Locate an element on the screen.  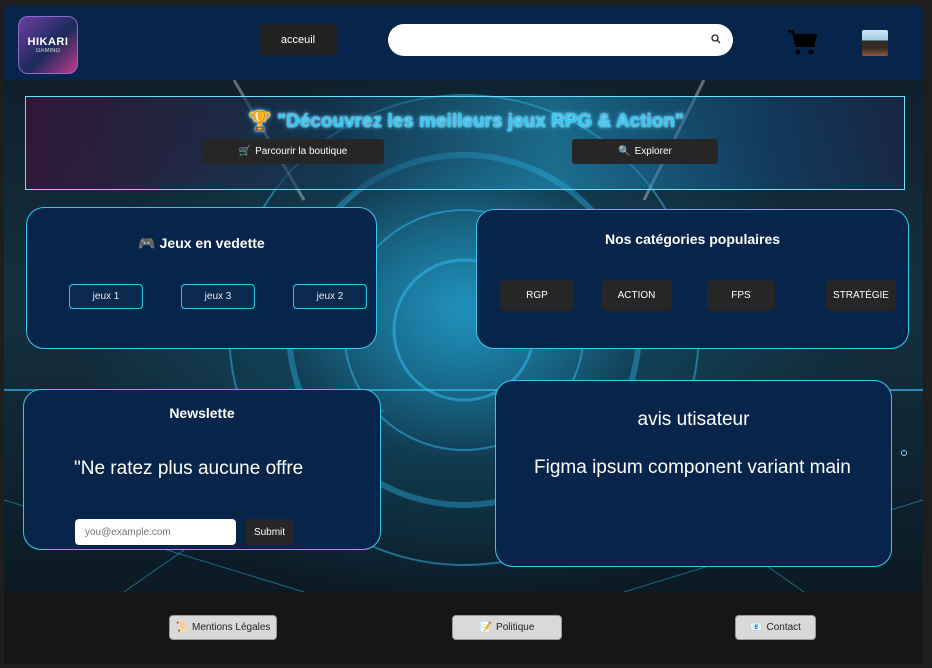
category-rpg: RGP is located at coordinates (537, 295).